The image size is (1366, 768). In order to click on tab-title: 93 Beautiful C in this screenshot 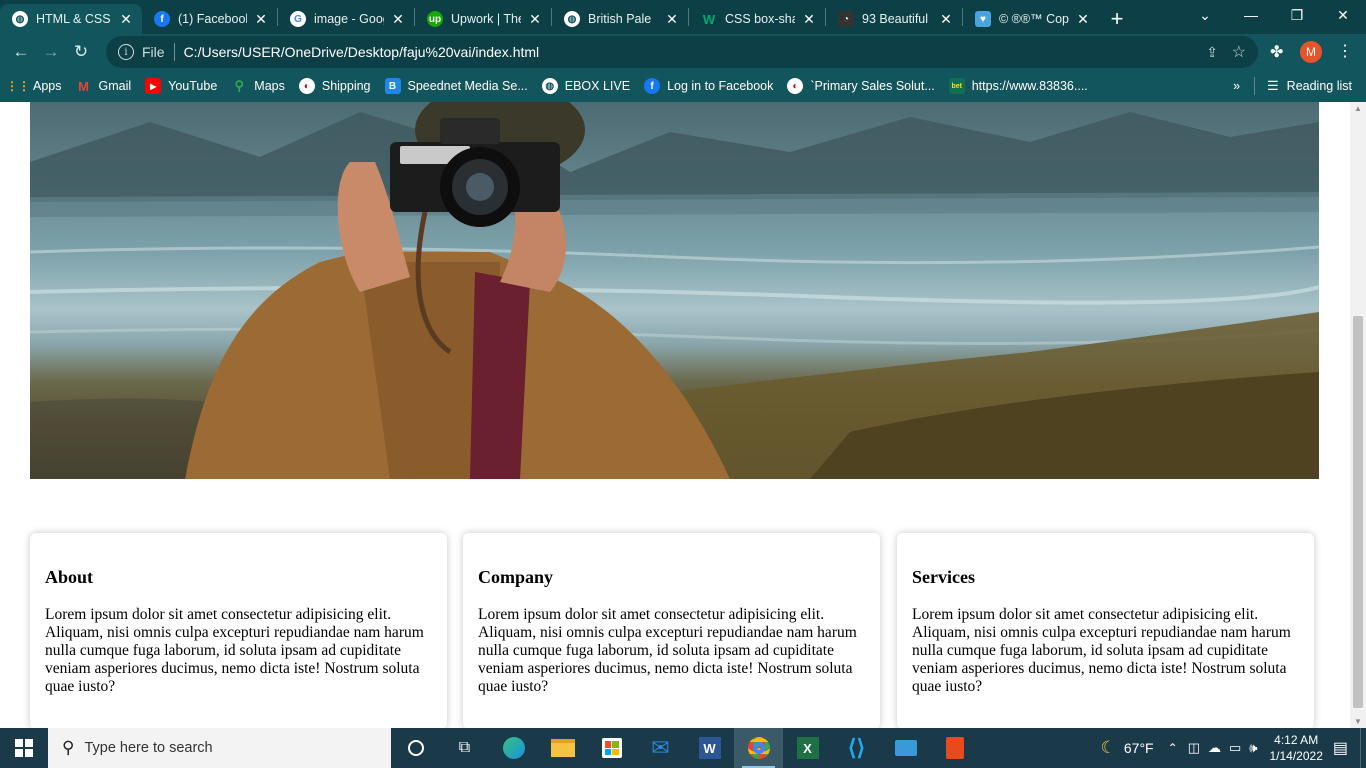, I will do `click(897, 19)`.